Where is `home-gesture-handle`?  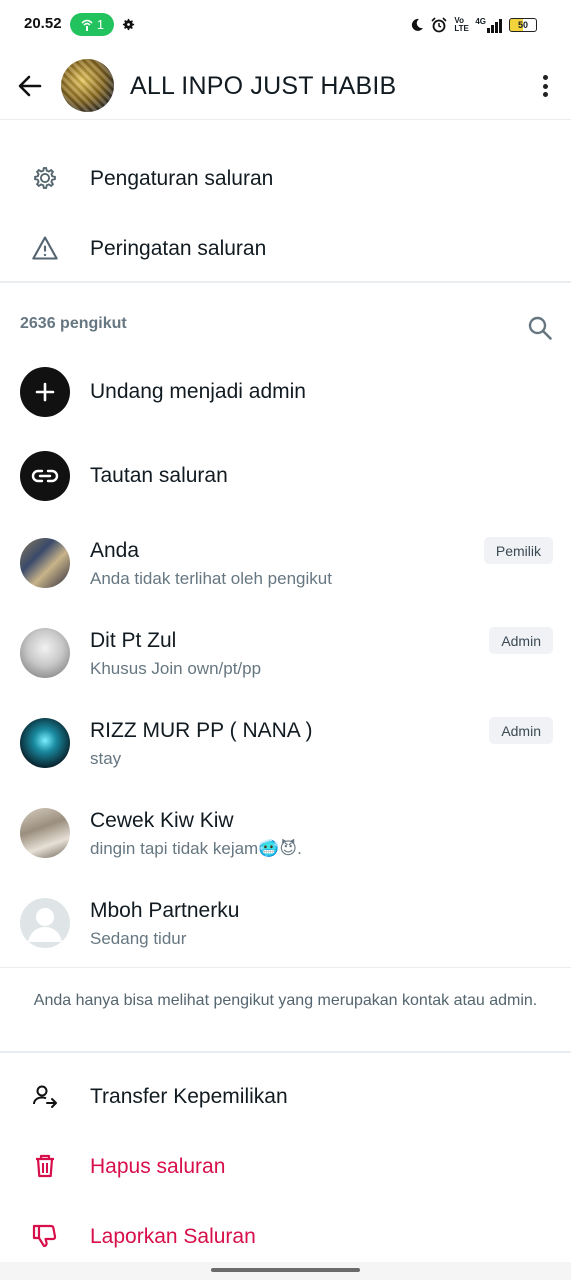 home-gesture-handle is located at coordinates (285, 1270).